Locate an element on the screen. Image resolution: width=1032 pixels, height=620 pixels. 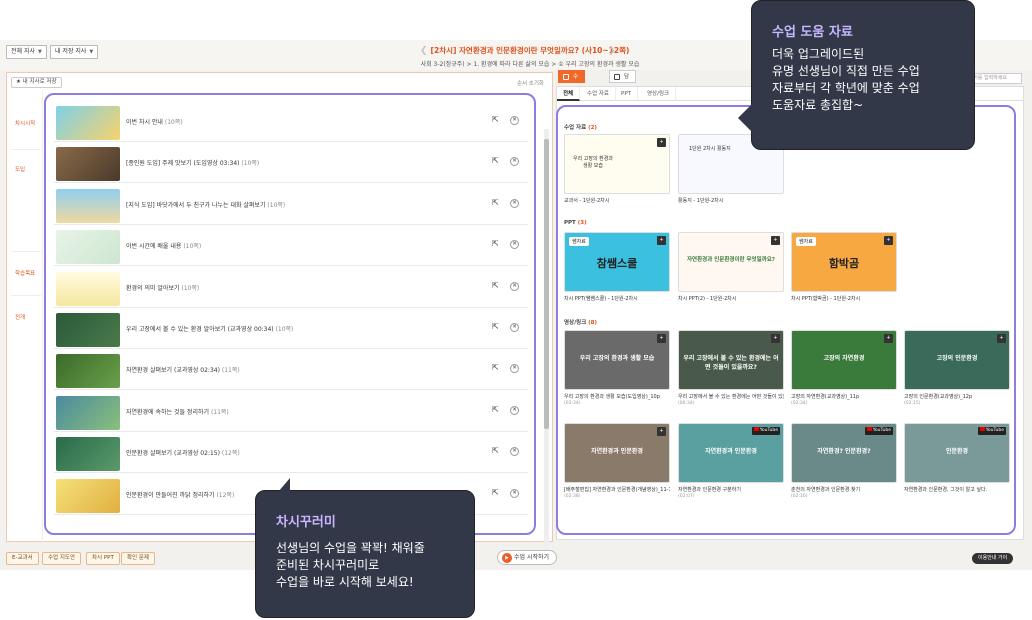
thumbnail-text: 우리 고장의 환경과 생활 모습 is located at coordinates (593, 162).